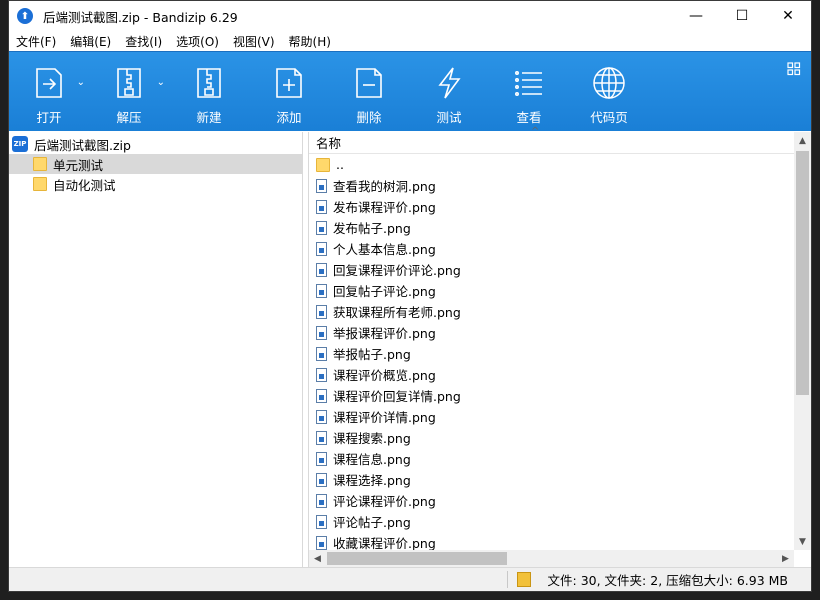  Describe the element at coordinates (551, 395) in the screenshot. I see `list-item: 课程评价回复详情.png` at that location.